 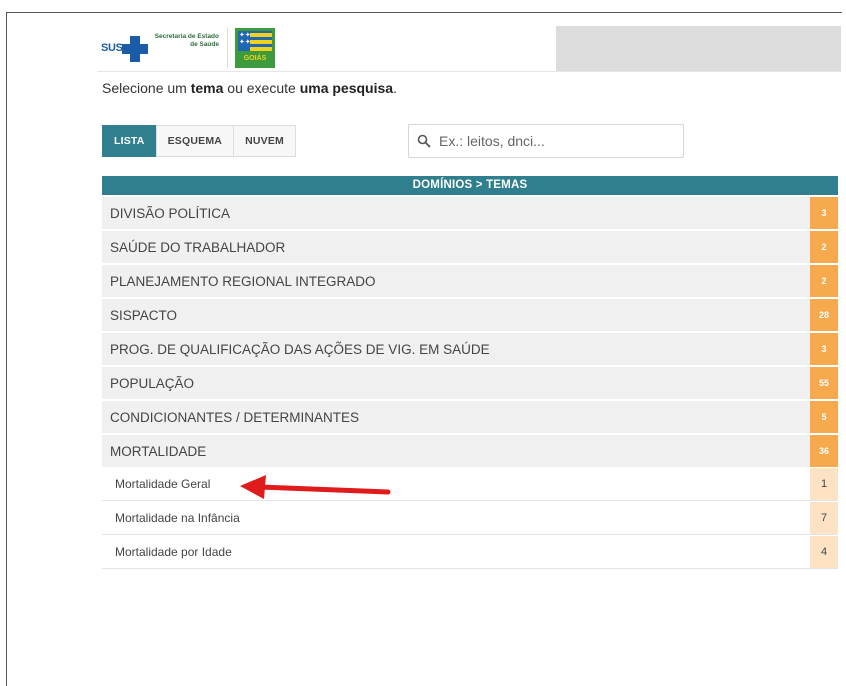 I want to click on count-badge: 55, so click(x=824, y=383).